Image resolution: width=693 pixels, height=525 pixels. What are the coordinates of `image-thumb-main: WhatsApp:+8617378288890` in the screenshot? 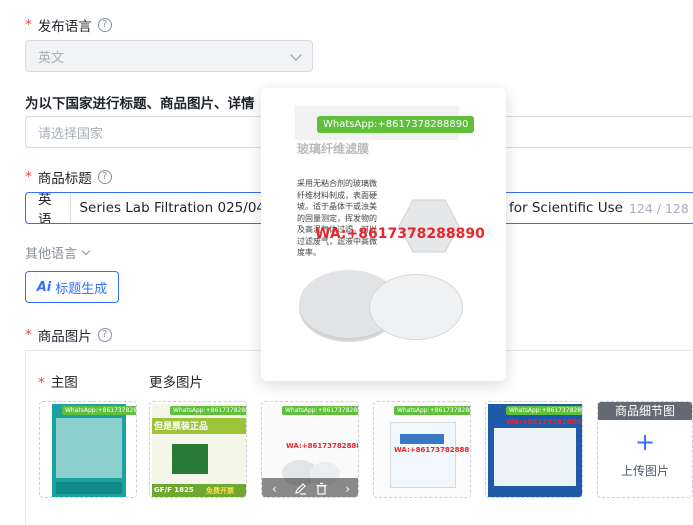 It's located at (88, 449).